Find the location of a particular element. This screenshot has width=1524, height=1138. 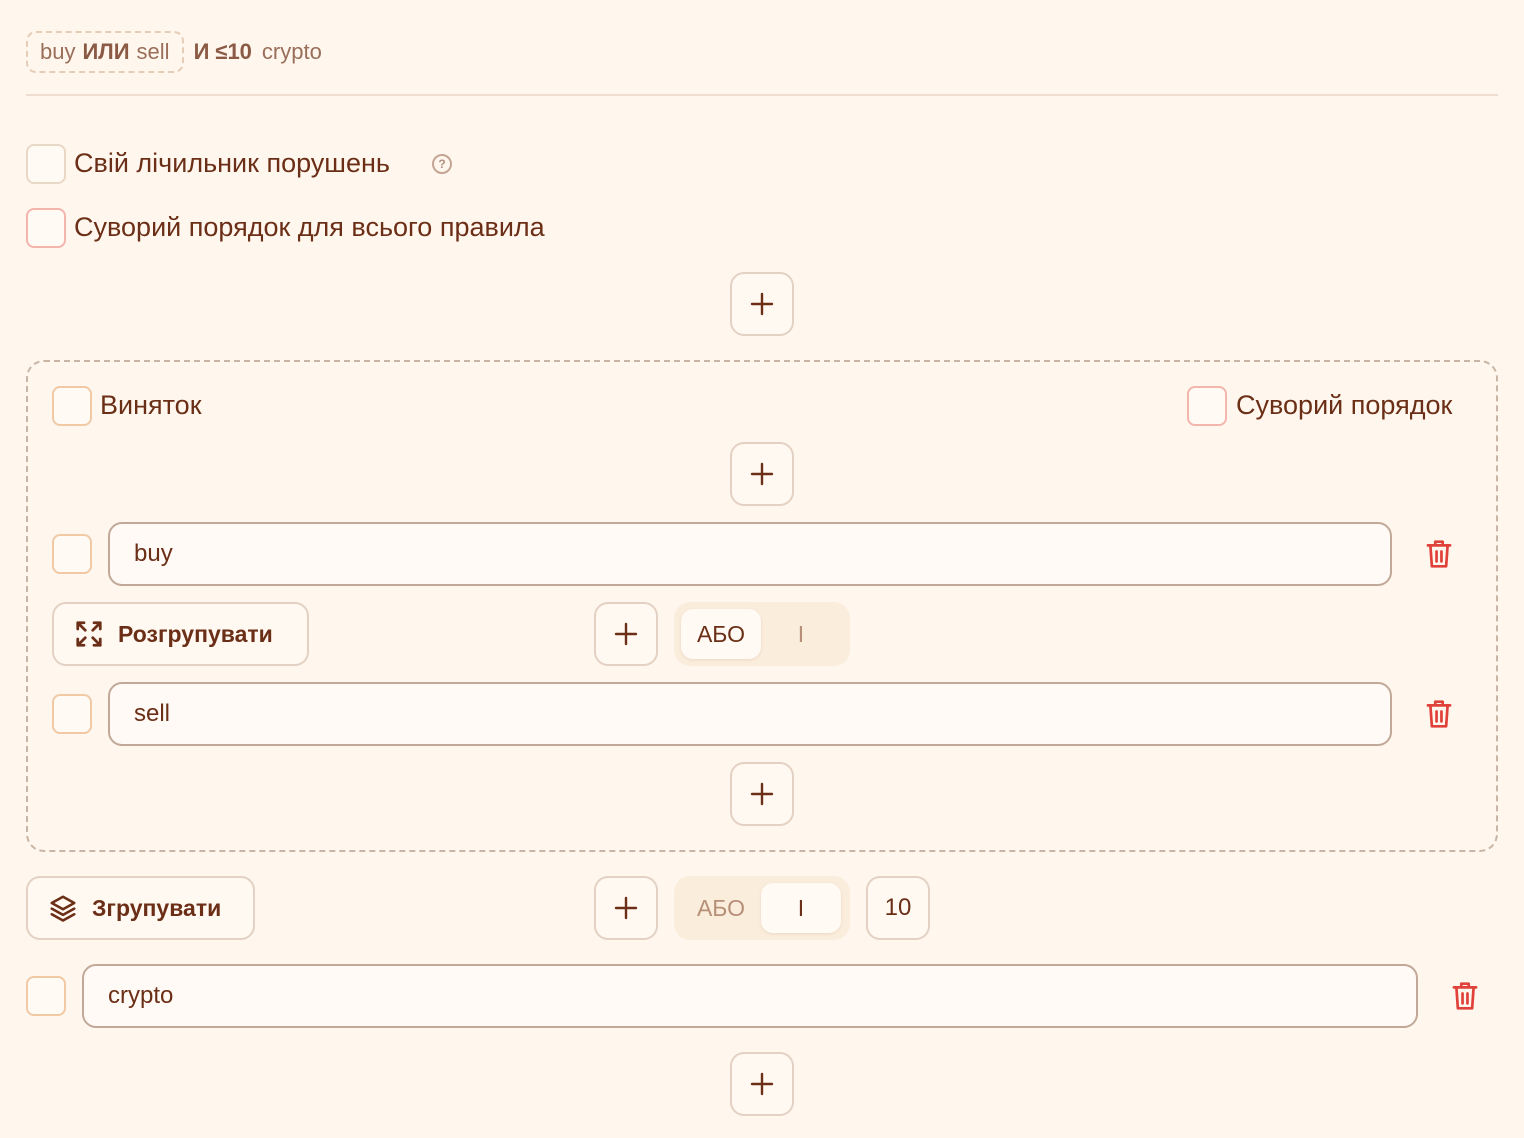

term-value: sell is located at coordinates (152, 713).